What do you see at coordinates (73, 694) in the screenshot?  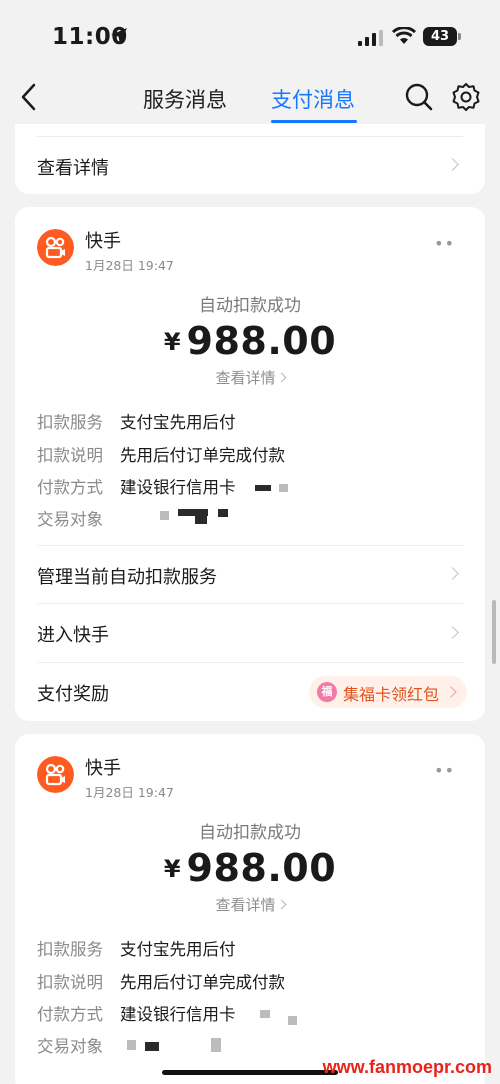 I see `payment-reward-label: 支付奖励` at bounding box center [73, 694].